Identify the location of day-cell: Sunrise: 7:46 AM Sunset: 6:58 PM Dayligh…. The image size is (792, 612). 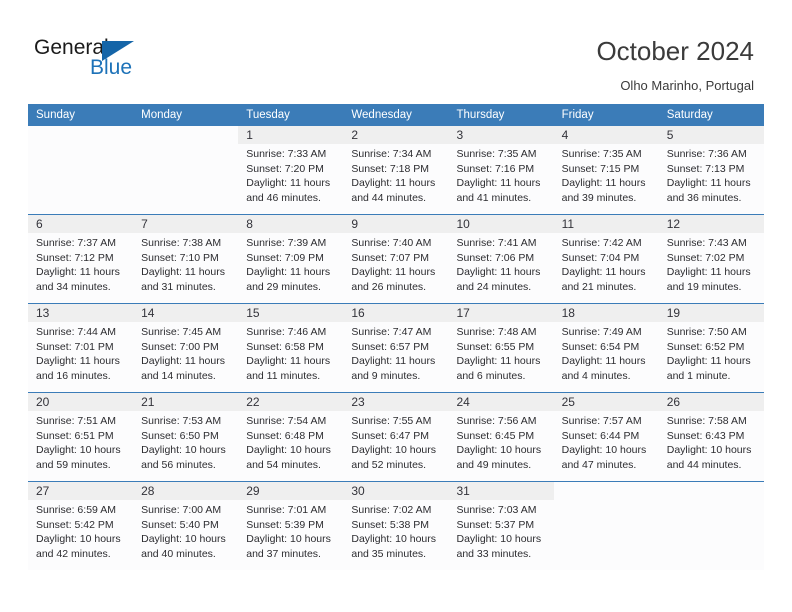
(290, 357).